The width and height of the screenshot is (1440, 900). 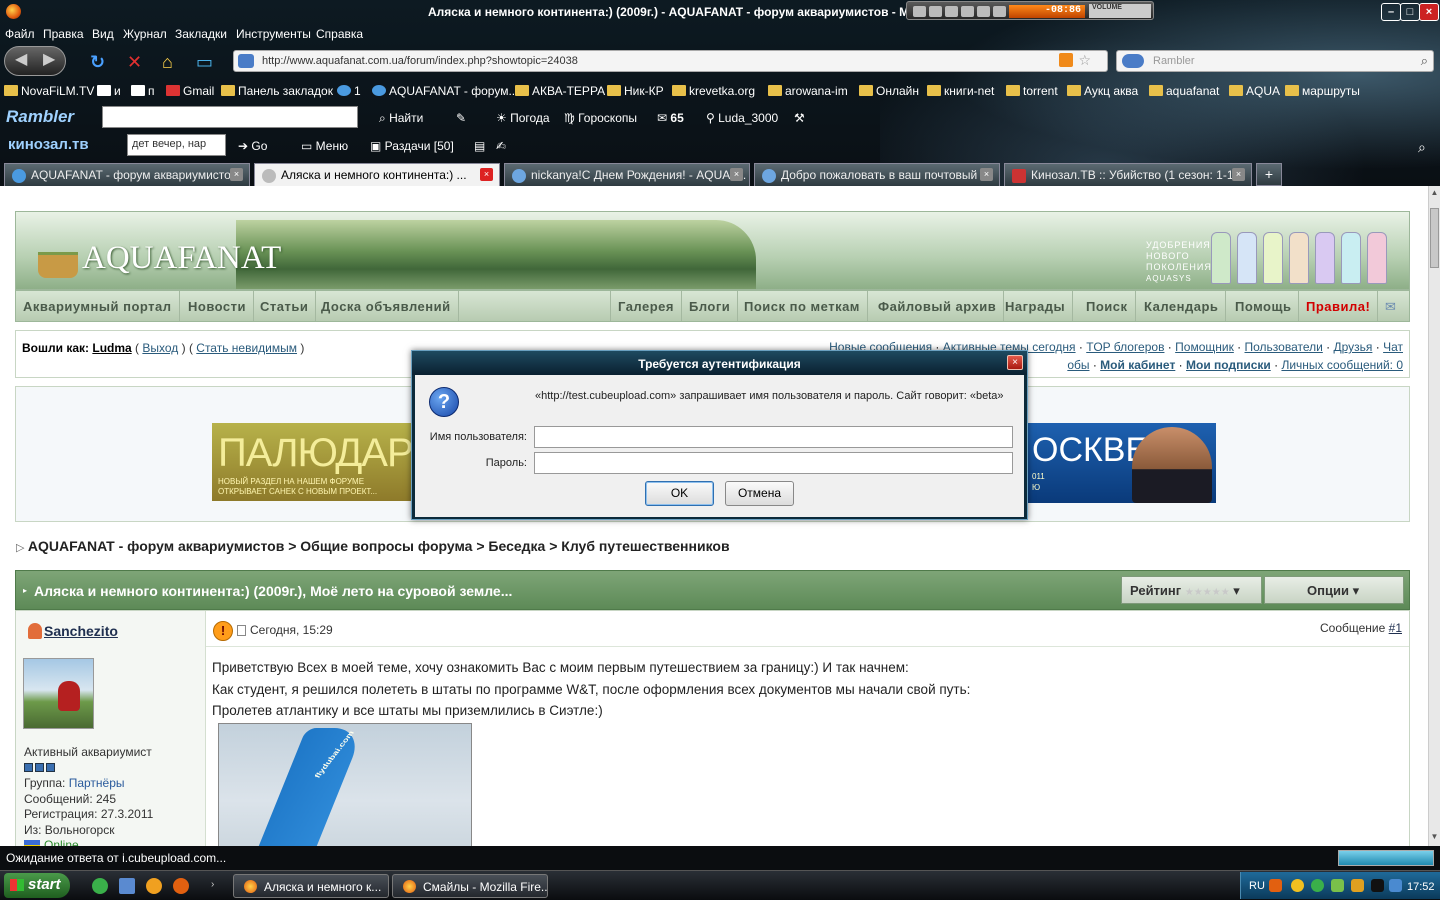 What do you see at coordinates (802, 306) in the screenshot?
I see `nav-tag-search: Поиск по меткам` at bounding box center [802, 306].